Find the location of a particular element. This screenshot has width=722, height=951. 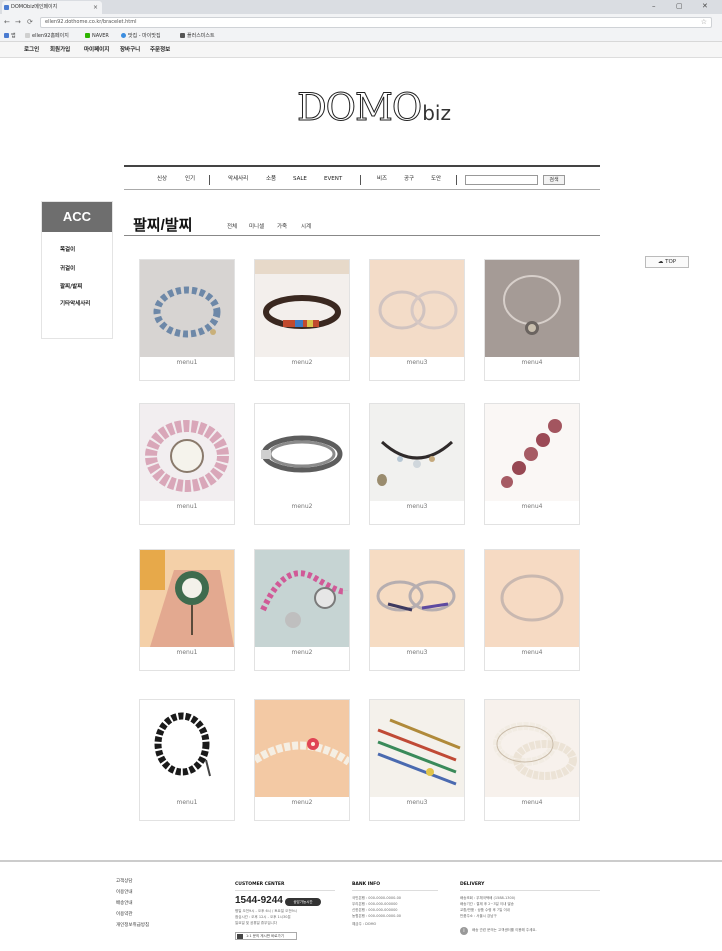

delivery-title: DELIVERY is located at coordinates (472, 884).